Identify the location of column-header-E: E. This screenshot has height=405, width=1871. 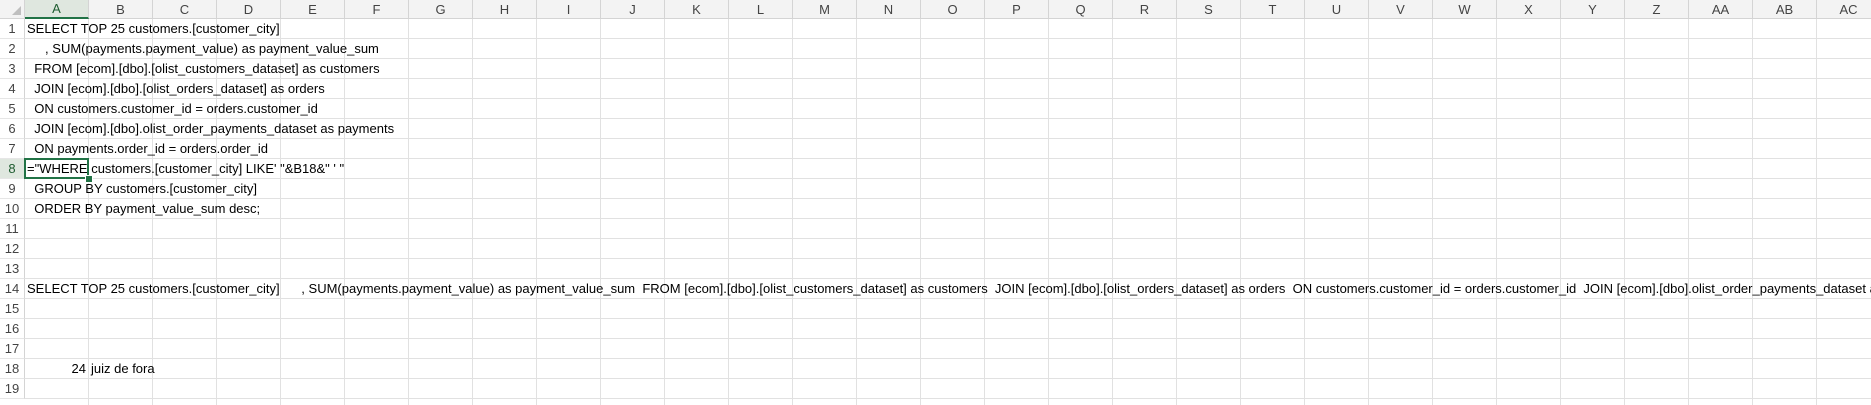
(313, 9).